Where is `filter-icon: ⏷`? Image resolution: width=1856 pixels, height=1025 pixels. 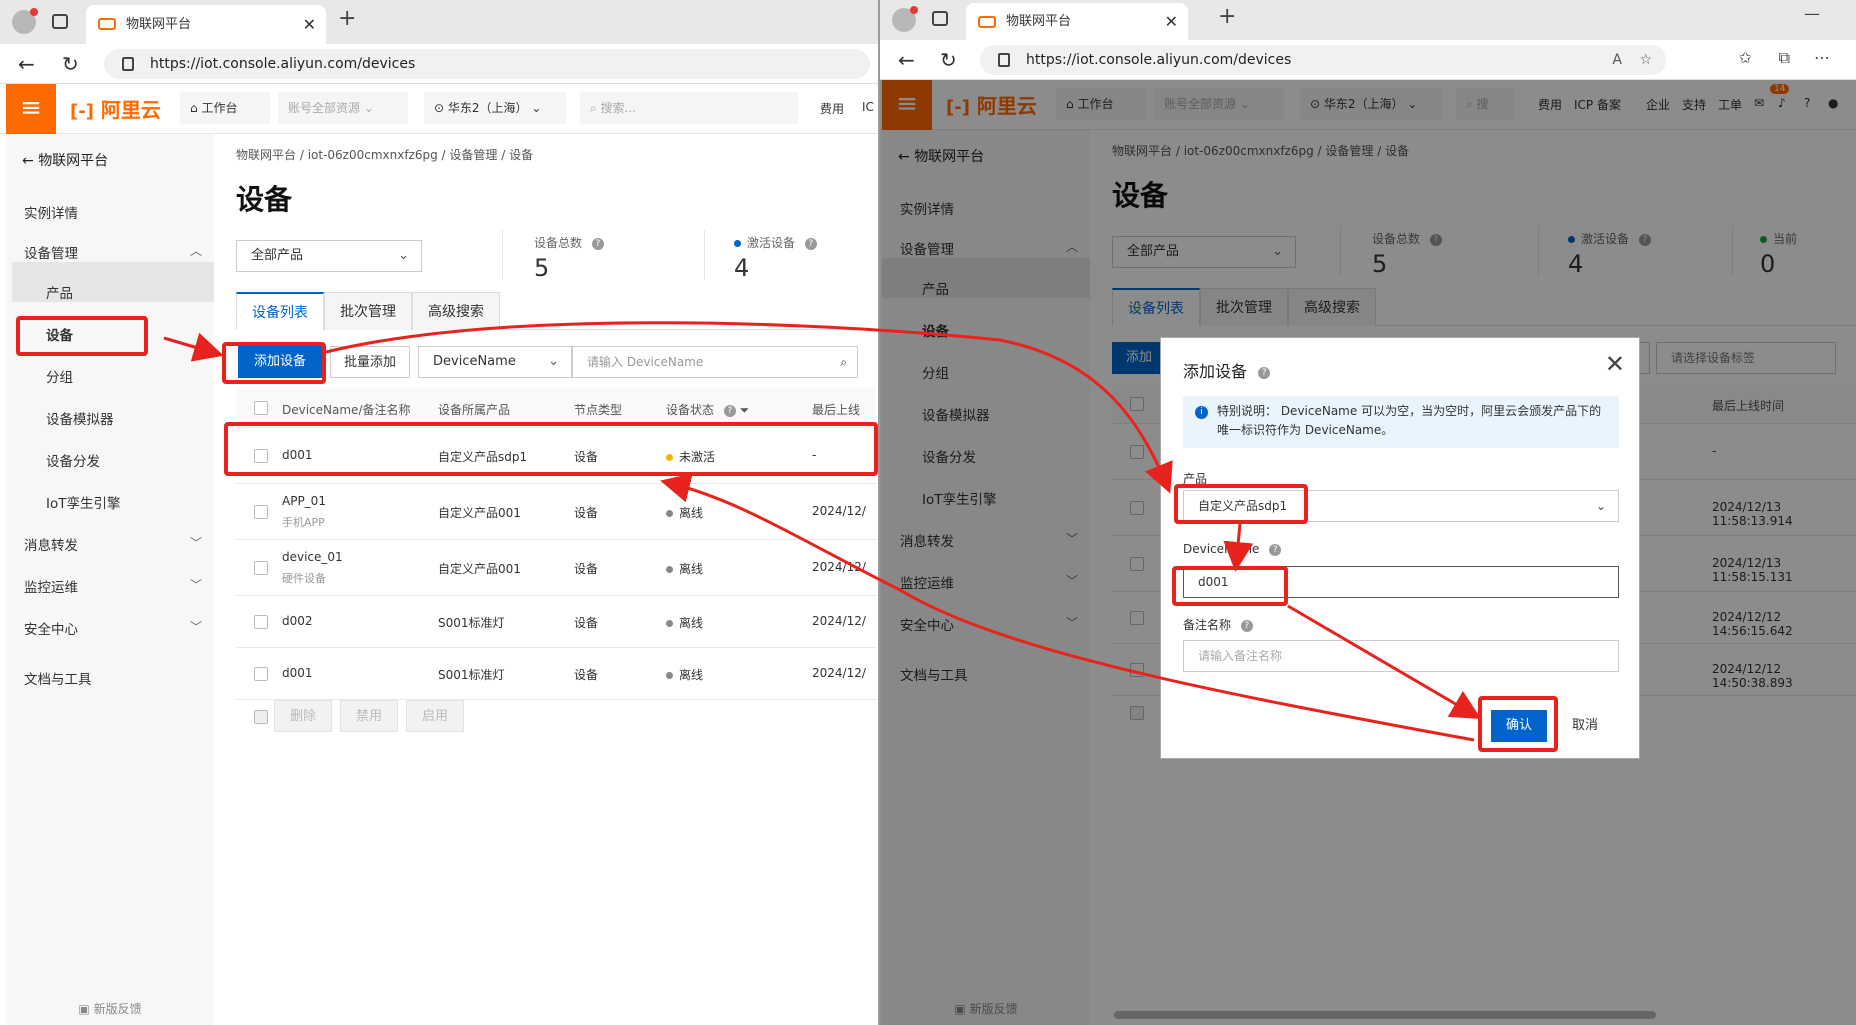
filter-icon: ⏷ is located at coordinates (745, 410).